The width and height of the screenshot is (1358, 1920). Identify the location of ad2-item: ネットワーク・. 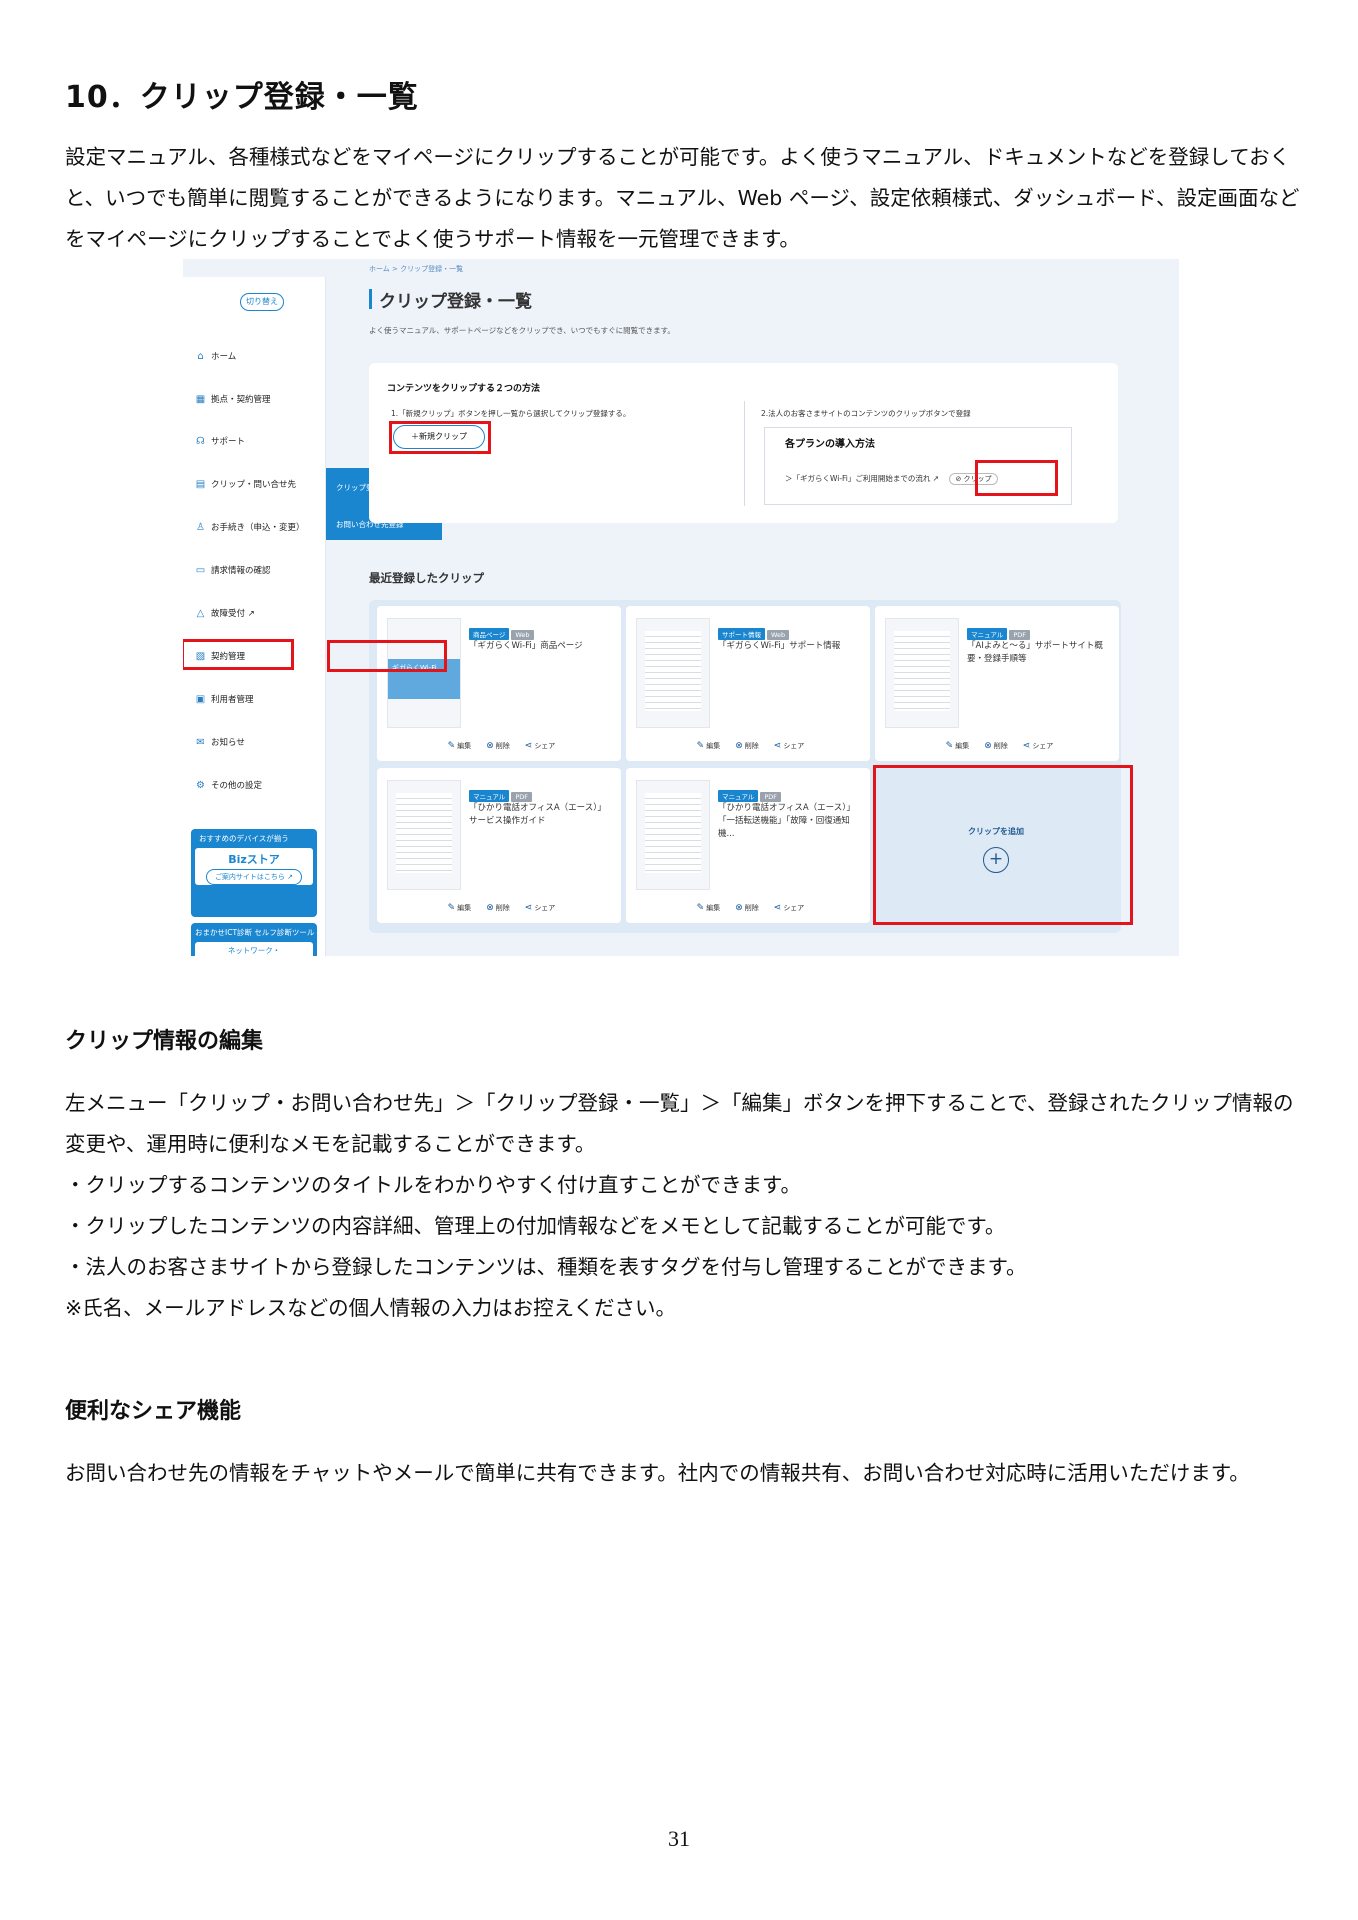
(254, 949).